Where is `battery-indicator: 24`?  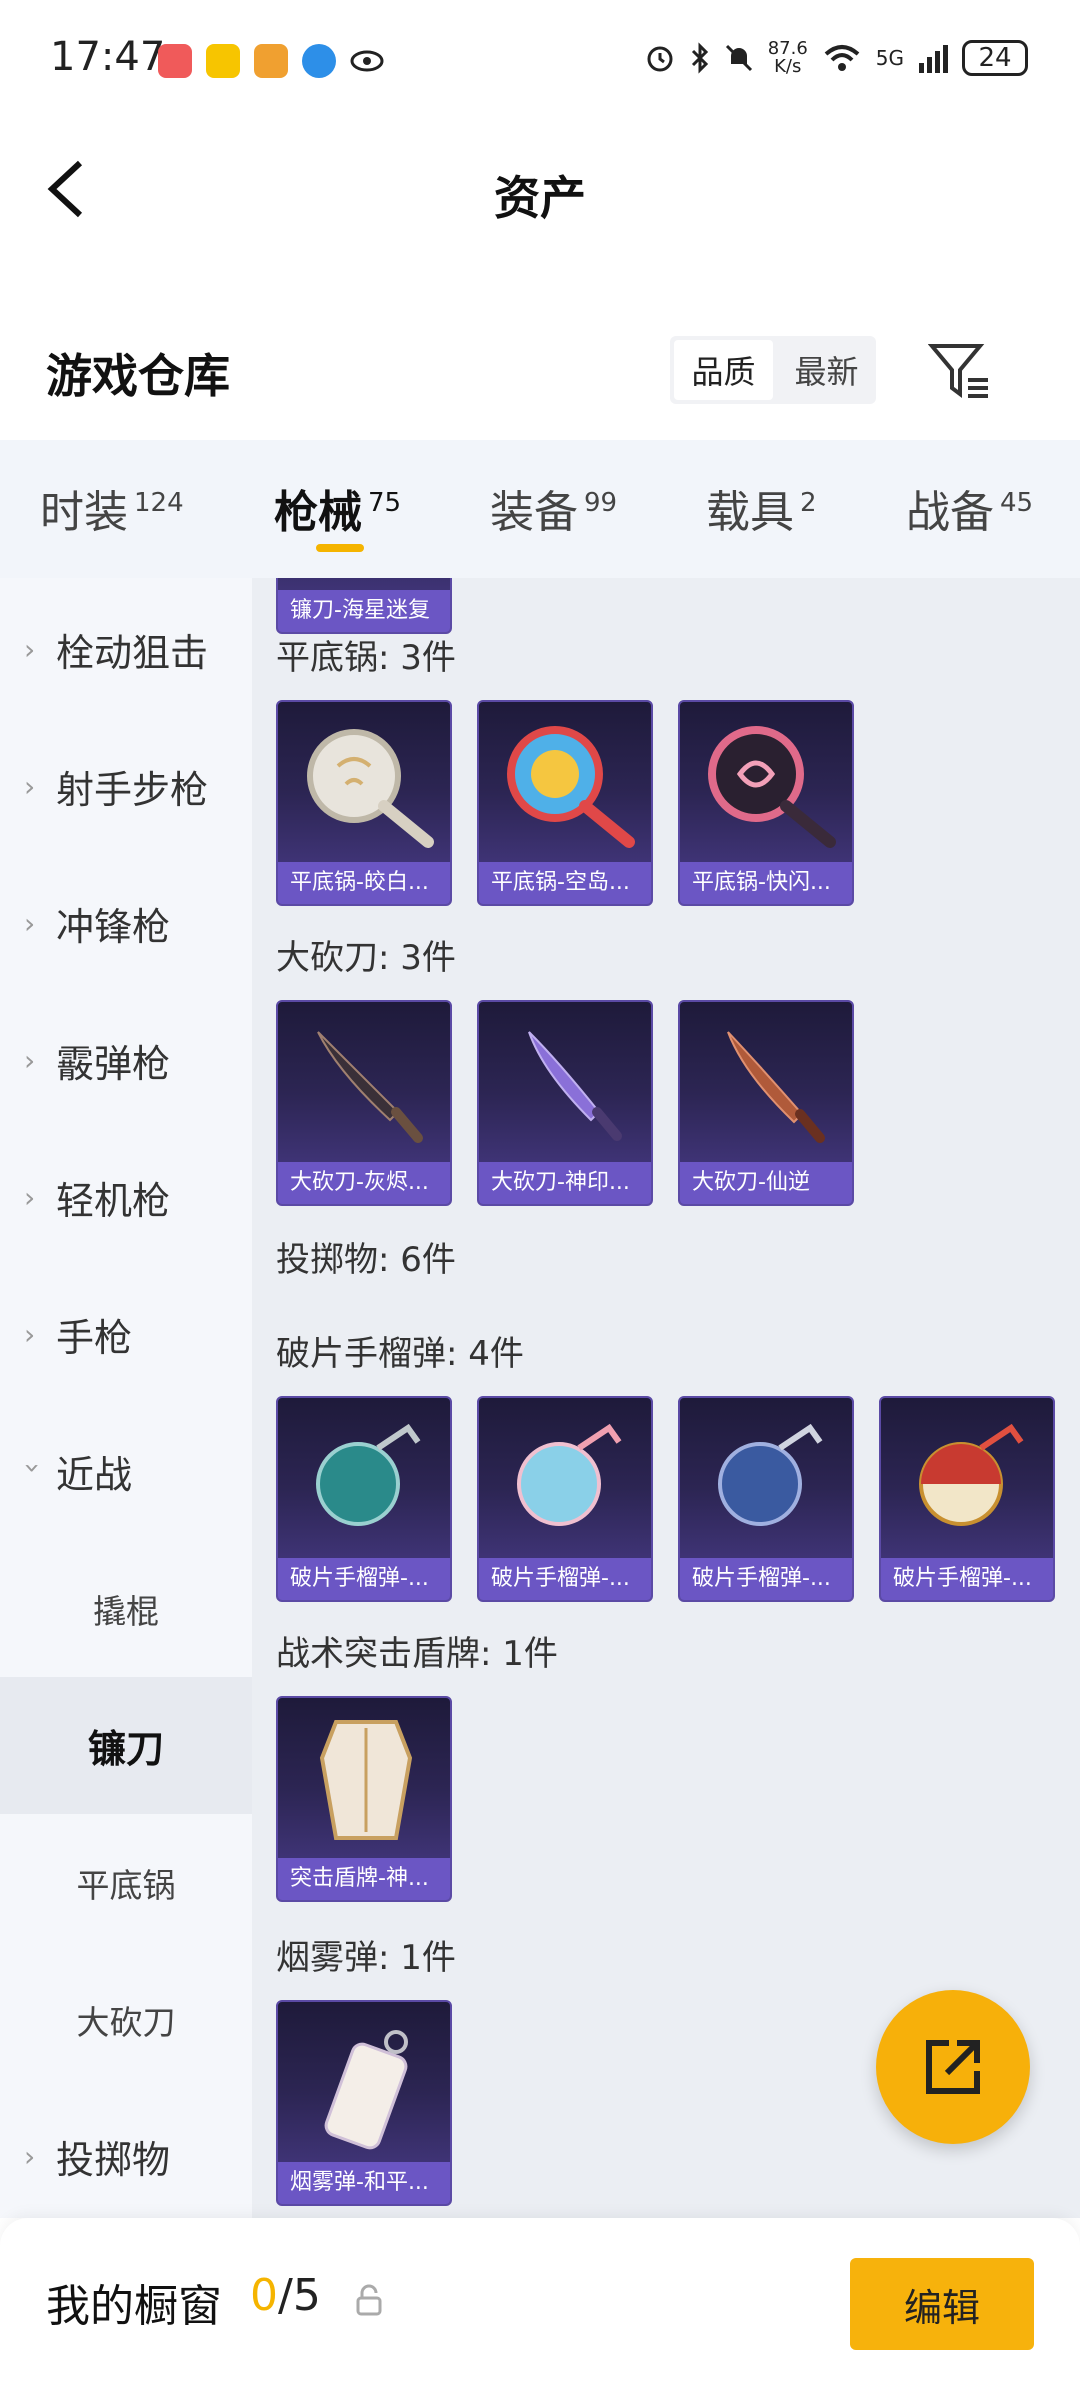 battery-indicator: 24 is located at coordinates (995, 58).